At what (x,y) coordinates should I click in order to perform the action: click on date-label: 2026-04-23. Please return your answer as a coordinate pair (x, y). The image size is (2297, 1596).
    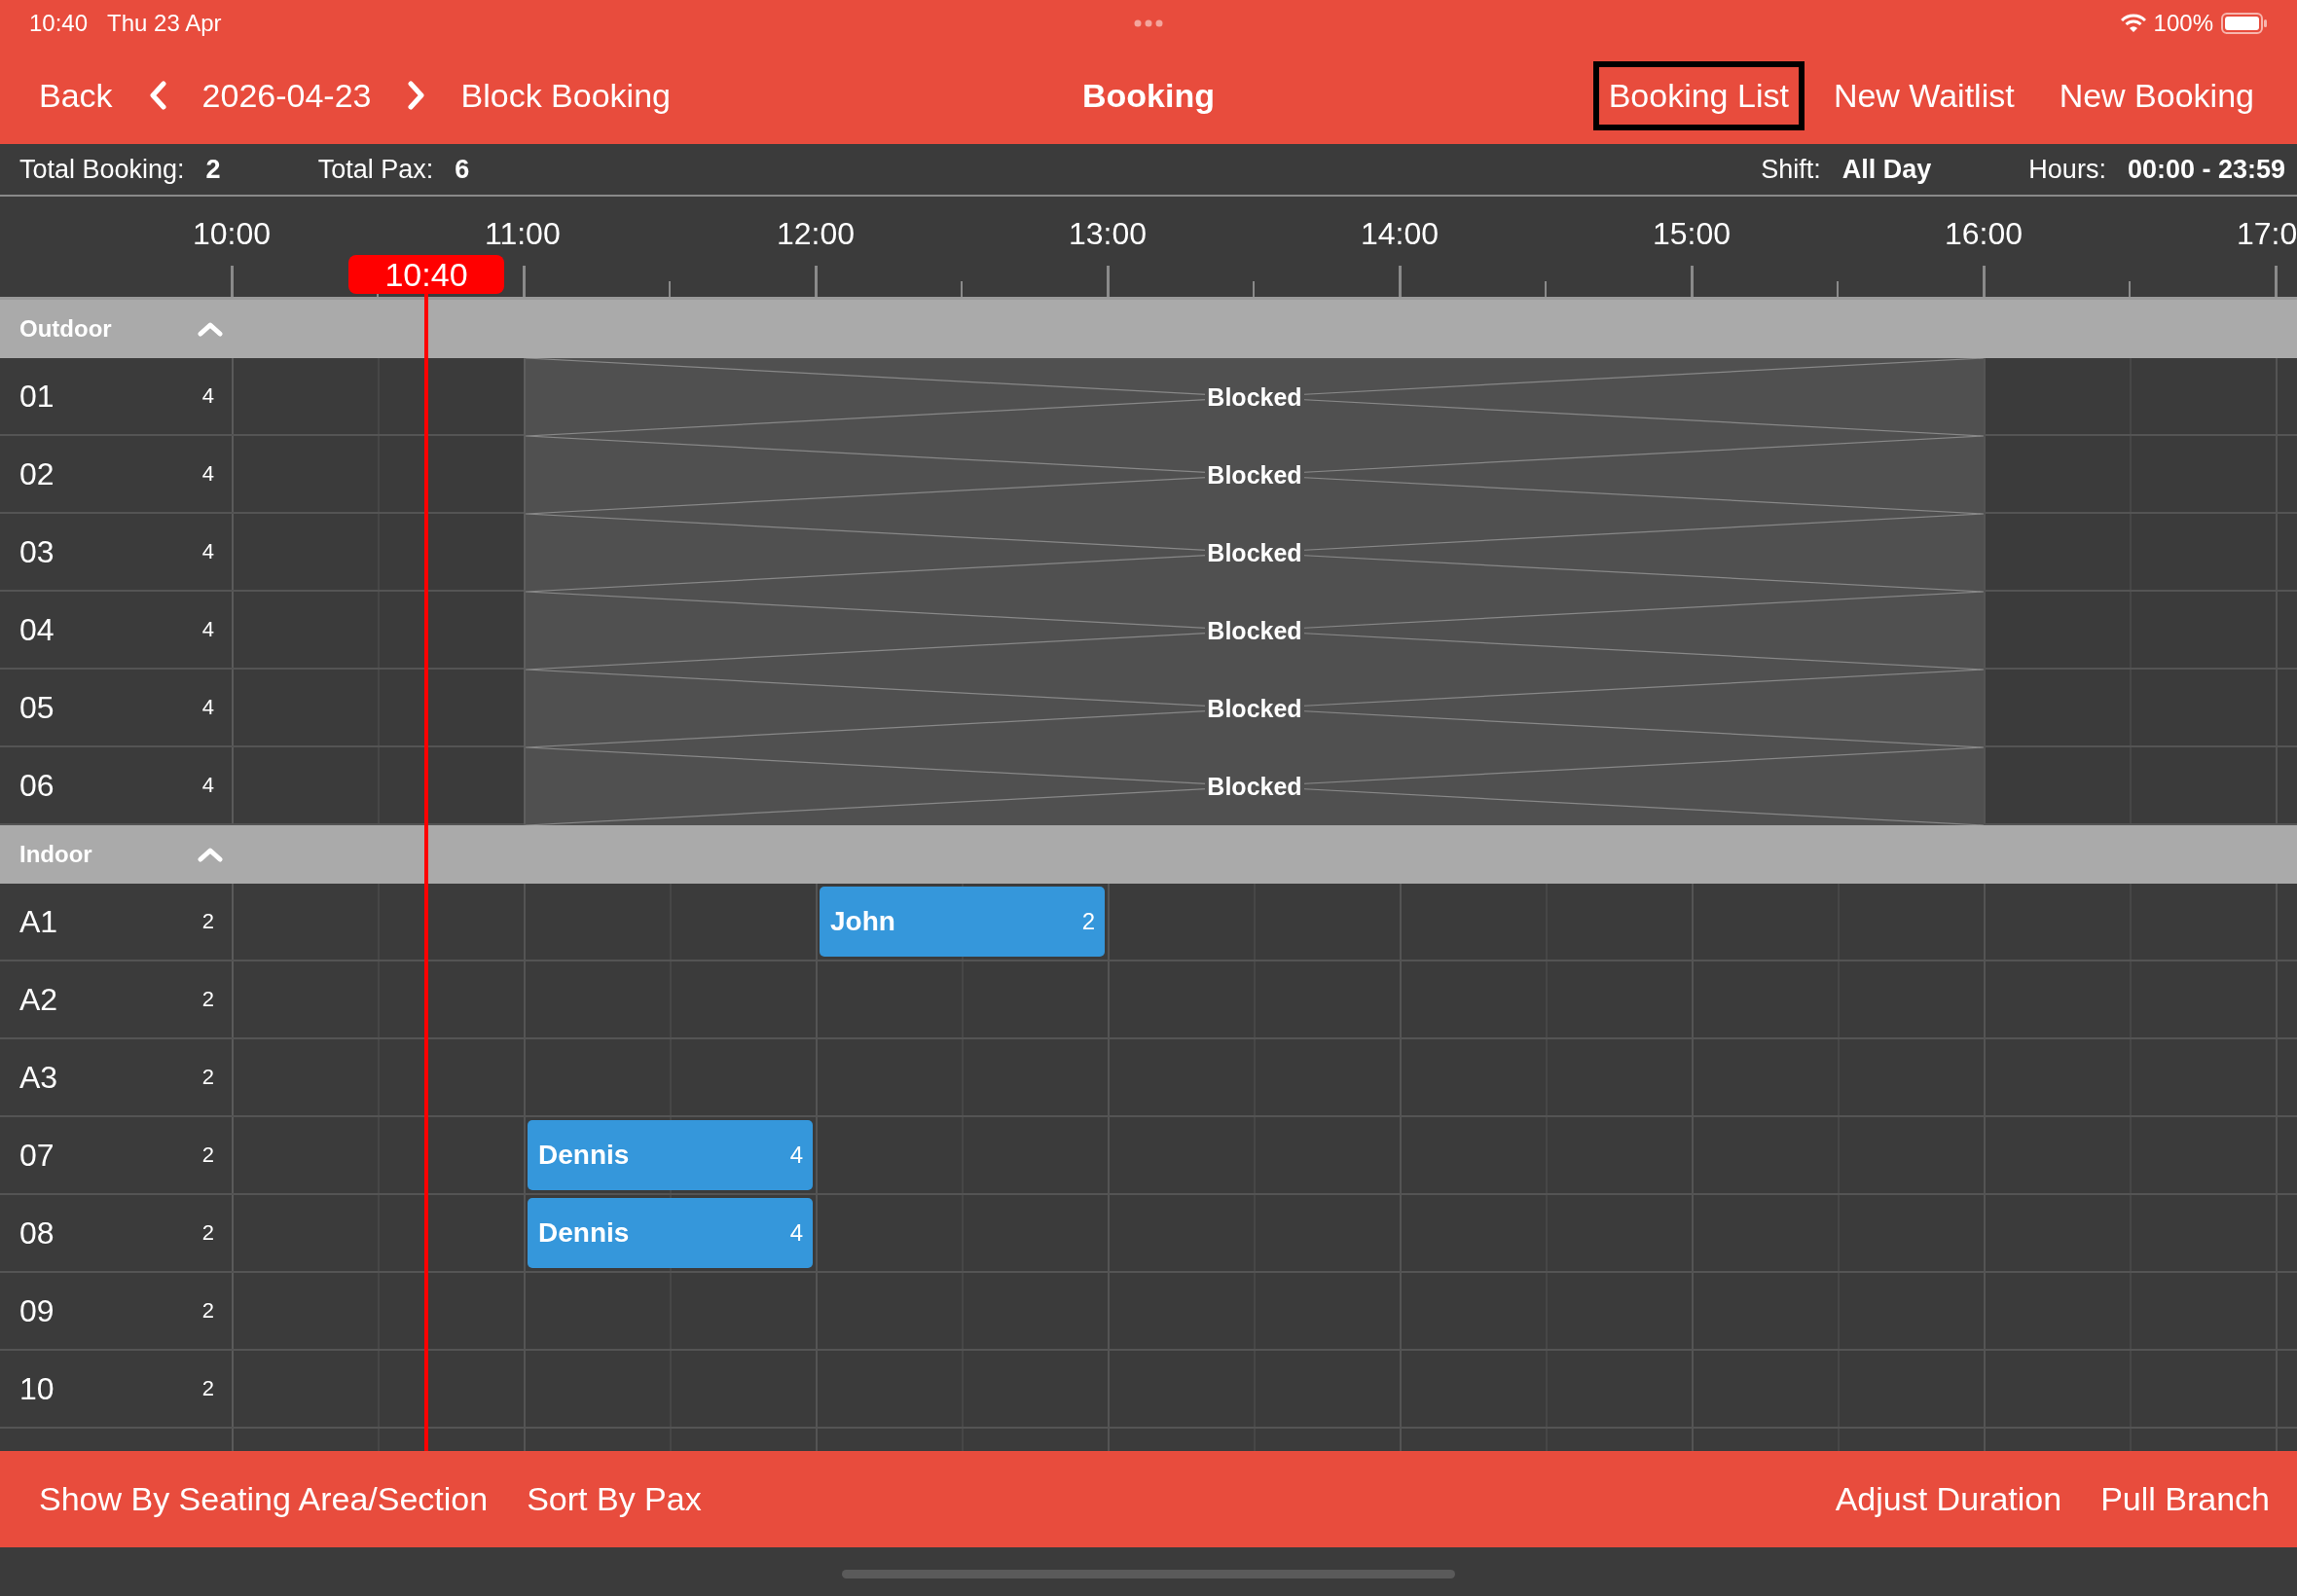
    Looking at the image, I should click on (286, 95).